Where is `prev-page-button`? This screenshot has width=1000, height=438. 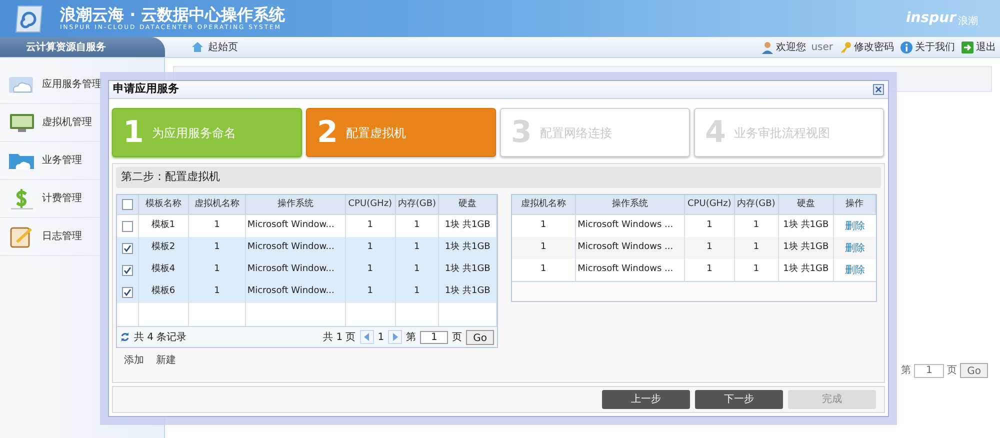 prev-page-button is located at coordinates (367, 337).